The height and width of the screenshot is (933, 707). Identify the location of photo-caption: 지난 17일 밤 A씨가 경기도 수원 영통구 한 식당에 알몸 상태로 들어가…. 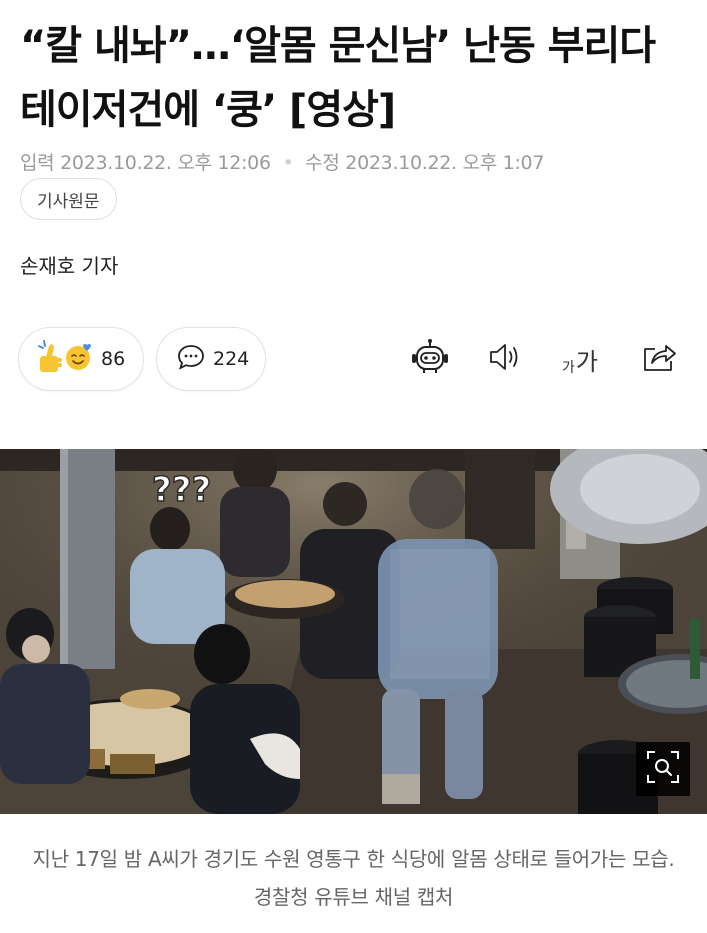
(353, 878).